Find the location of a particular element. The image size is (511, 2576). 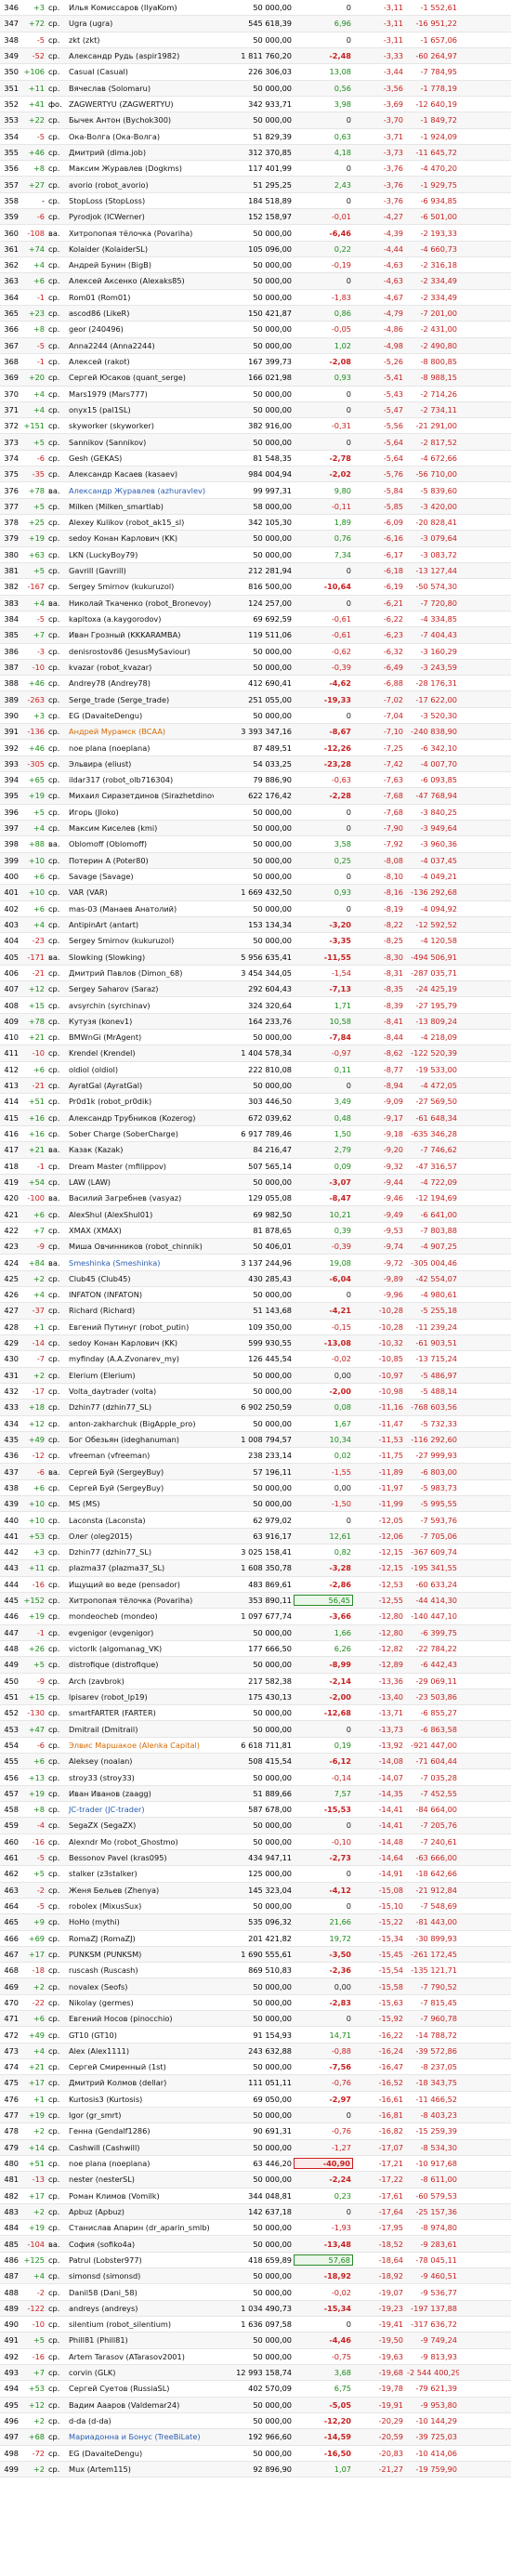

trader-name-cell: Pr0d1k (robot_pr0dik) is located at coordinates (140, 1101).